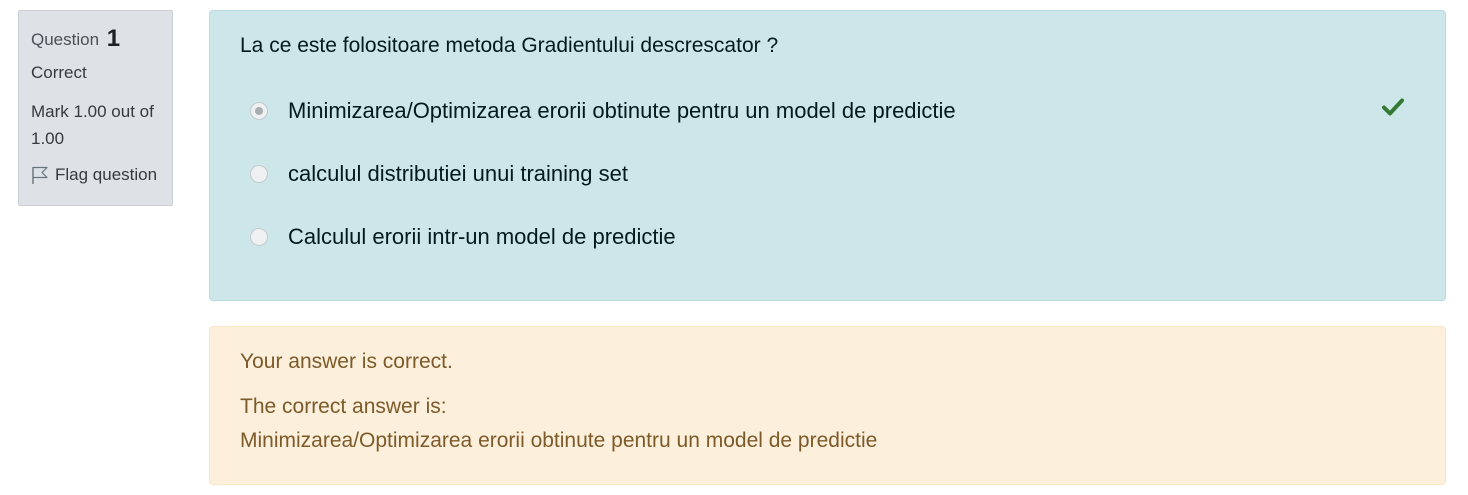 This screenshot has height=495, width=1468. What do you see at coordinates (59, 72) in the screenshot?
I see `question-state: Correct` at bounding box center [59, 72].